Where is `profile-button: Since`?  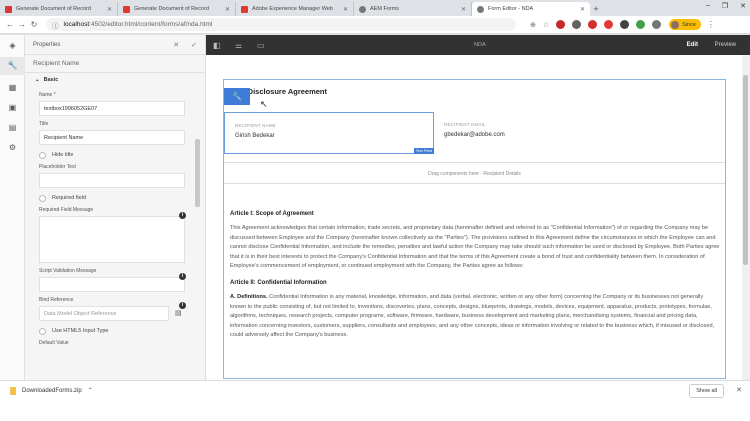
profile-button: Since is located at coordinates (685, 24).